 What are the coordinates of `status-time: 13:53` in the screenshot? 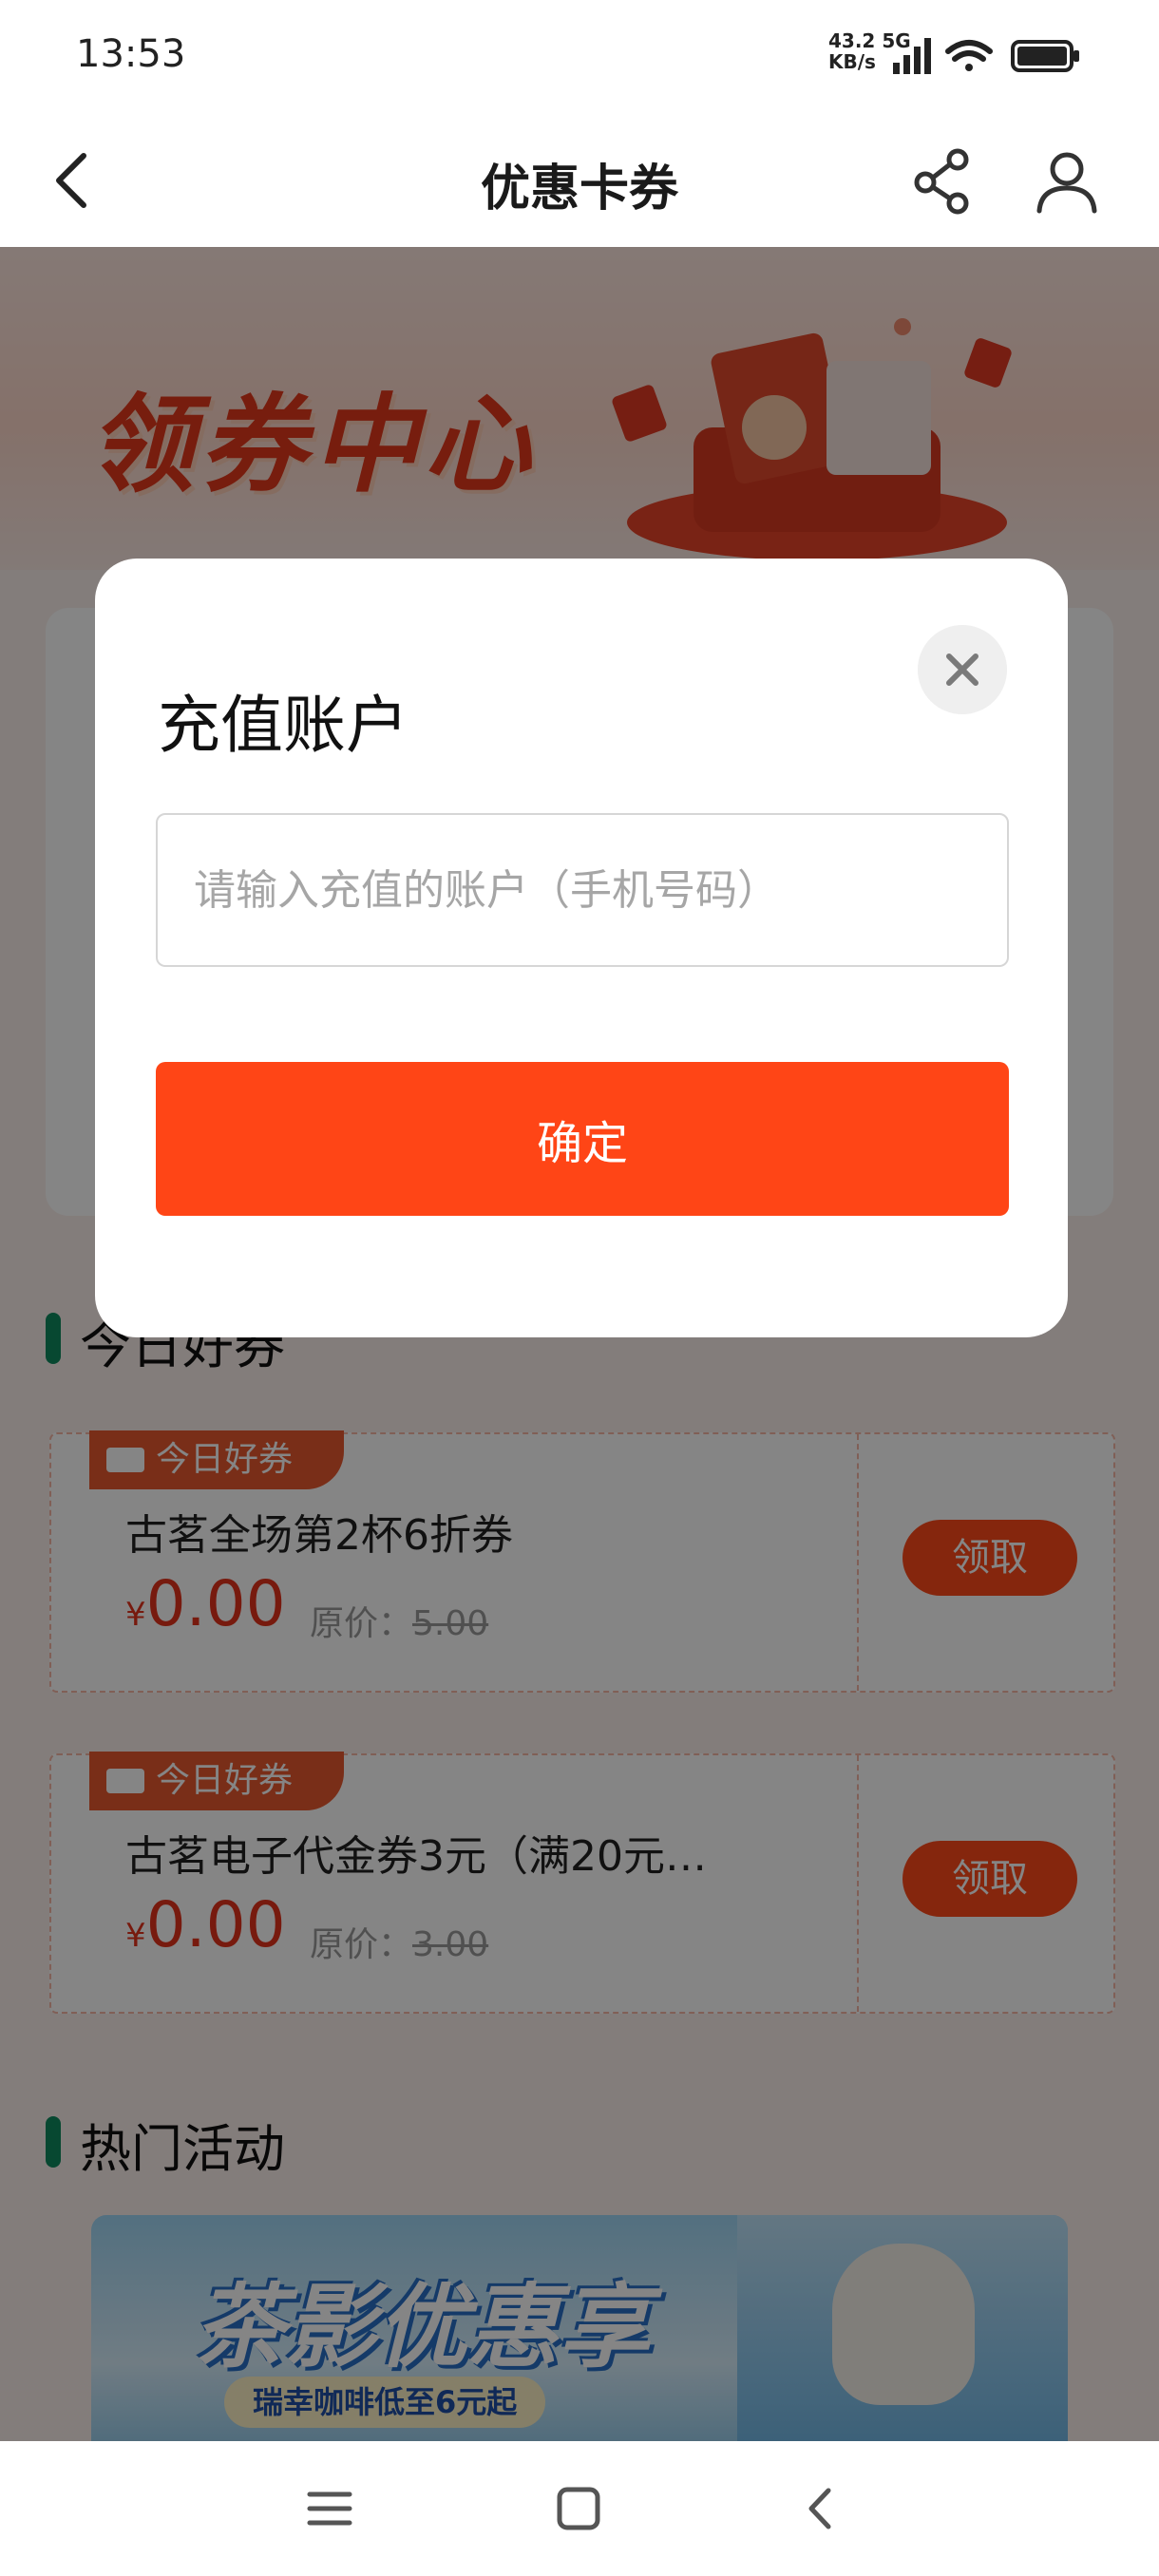 It's located at (131, 54).